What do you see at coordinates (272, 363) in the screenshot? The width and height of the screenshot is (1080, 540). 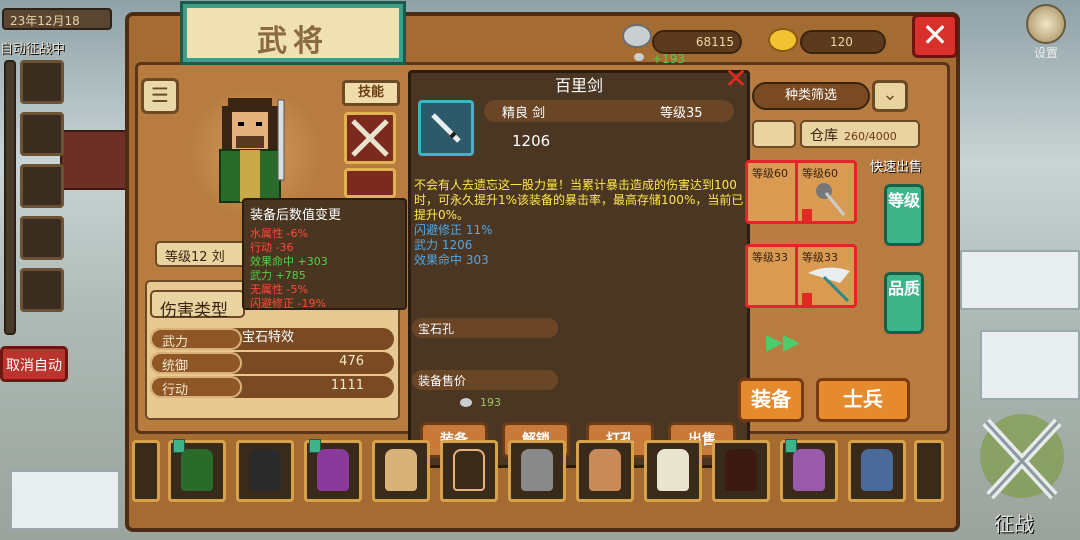 I see `stat-row-command: 统御 476` at bounding box center [272, 363].